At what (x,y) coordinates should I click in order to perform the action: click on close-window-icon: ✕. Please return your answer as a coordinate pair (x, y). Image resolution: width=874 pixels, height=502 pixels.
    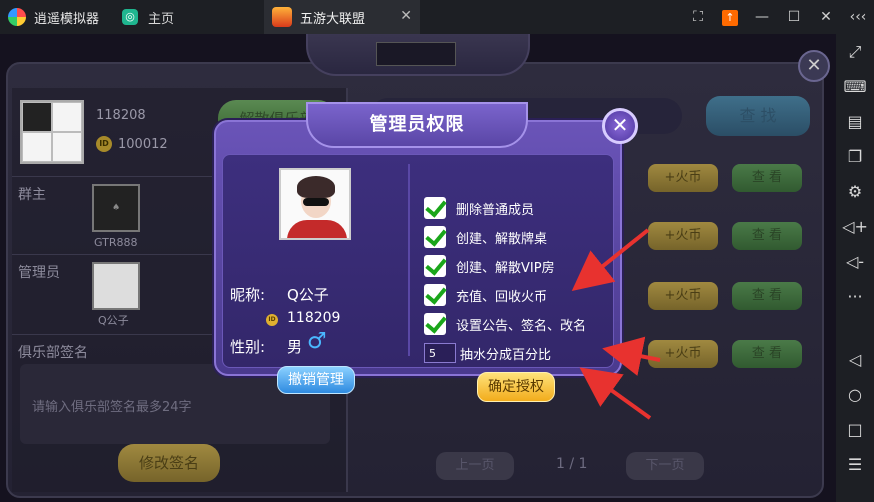
    Looking at the image, I should click on (826, 17).